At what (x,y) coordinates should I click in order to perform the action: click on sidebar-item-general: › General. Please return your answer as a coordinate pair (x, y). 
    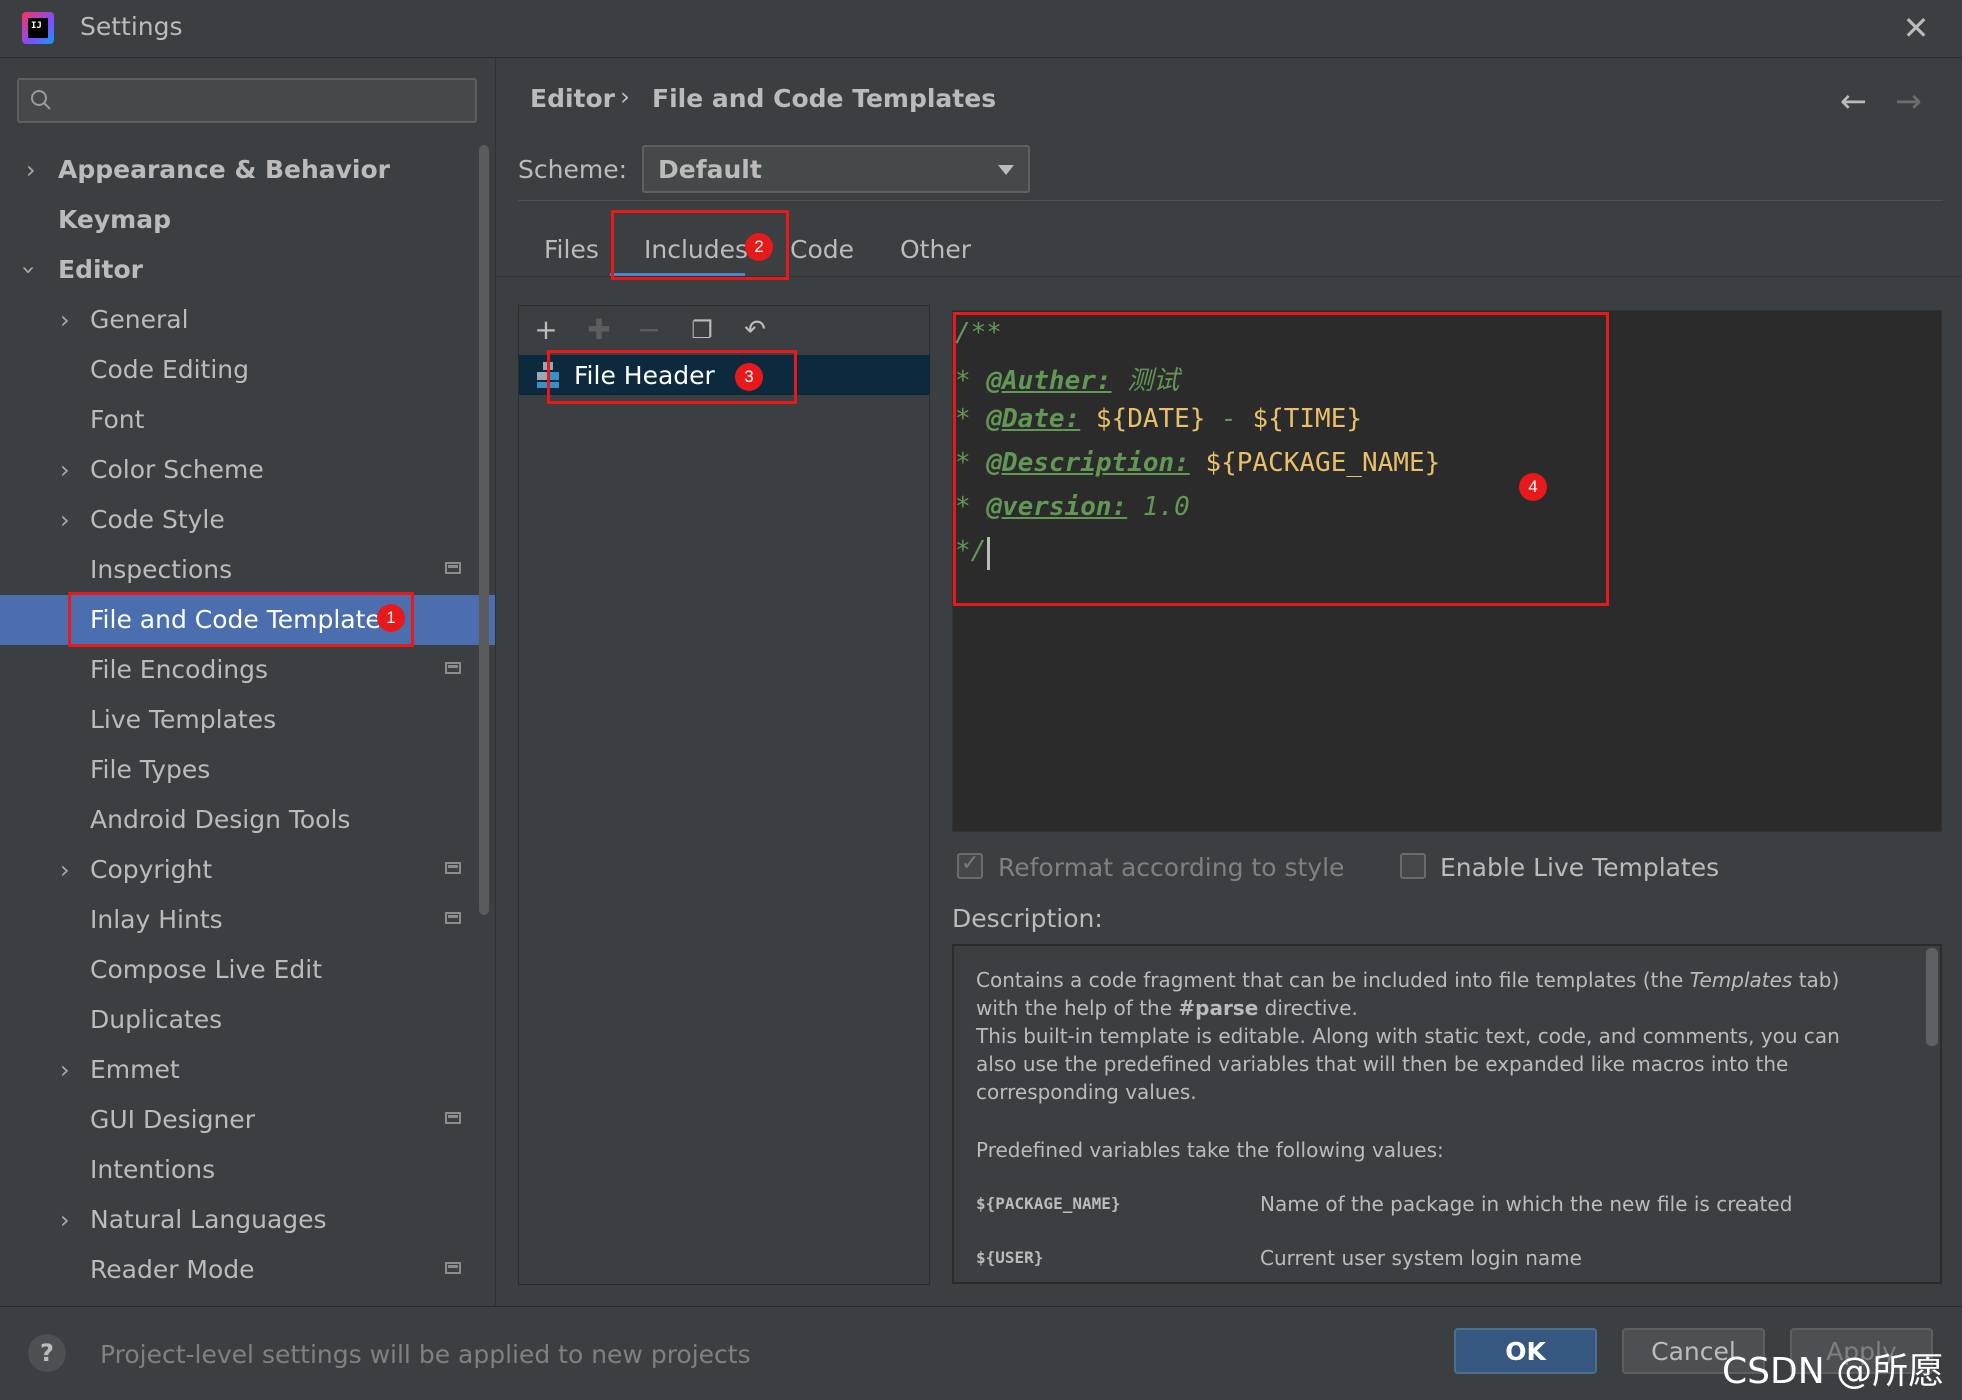
    Looking at the image, I should click on (247, 320).